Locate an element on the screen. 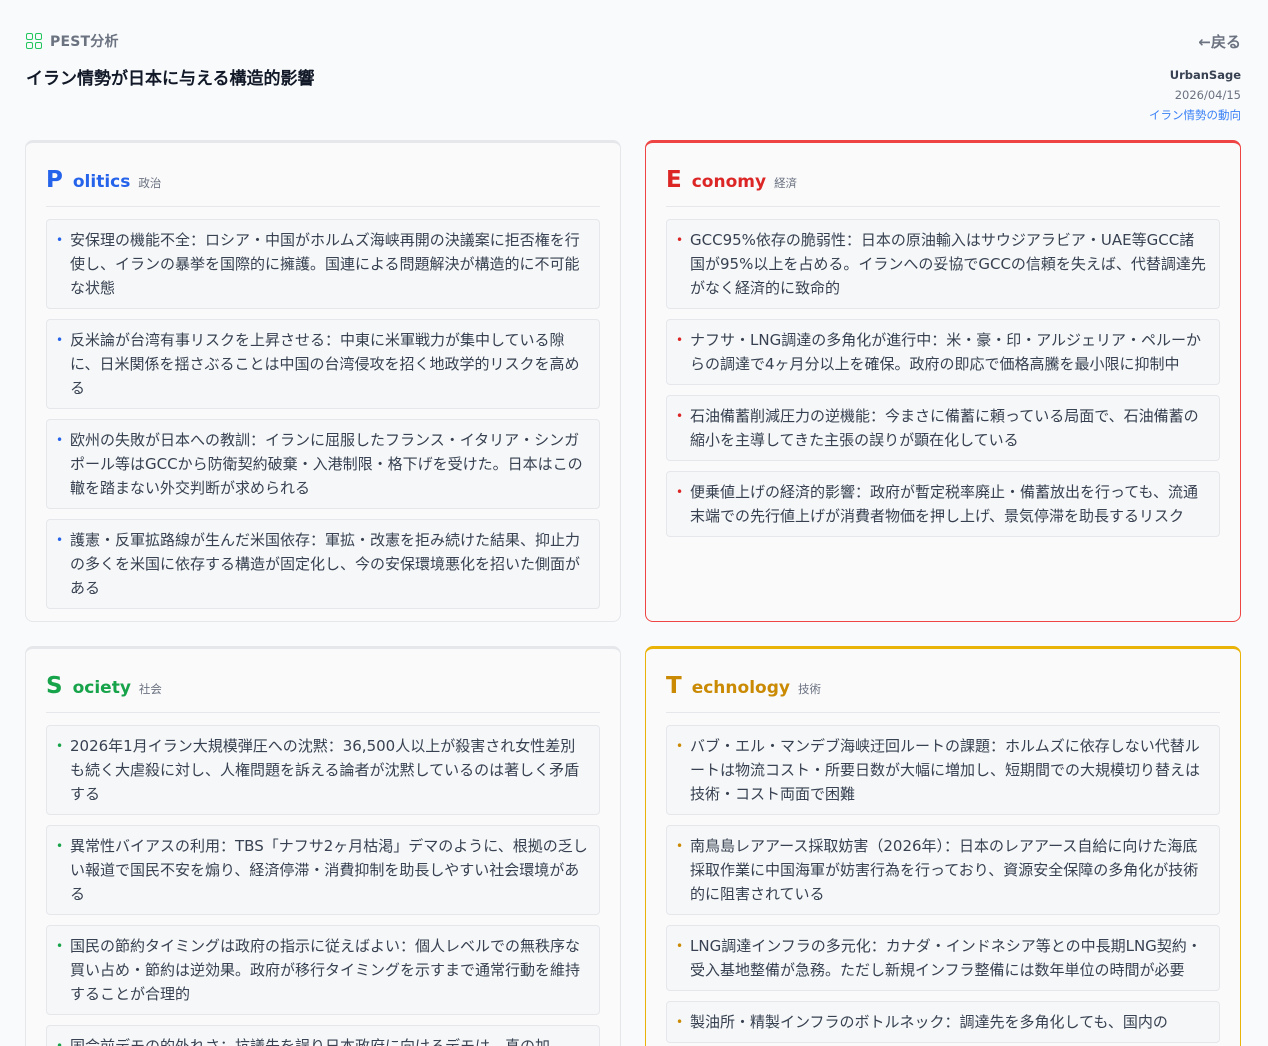 The width and height of the screenshot is (1268, 1046). society-card-header: S ociety 社会 is located at coordinates (323, 681).